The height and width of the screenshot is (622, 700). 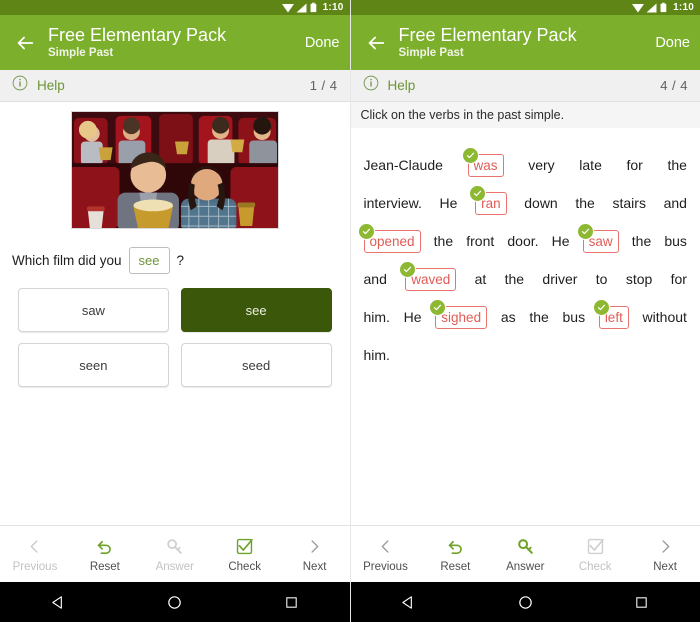 I want to click on word: driver, so click(x=559, y=279).